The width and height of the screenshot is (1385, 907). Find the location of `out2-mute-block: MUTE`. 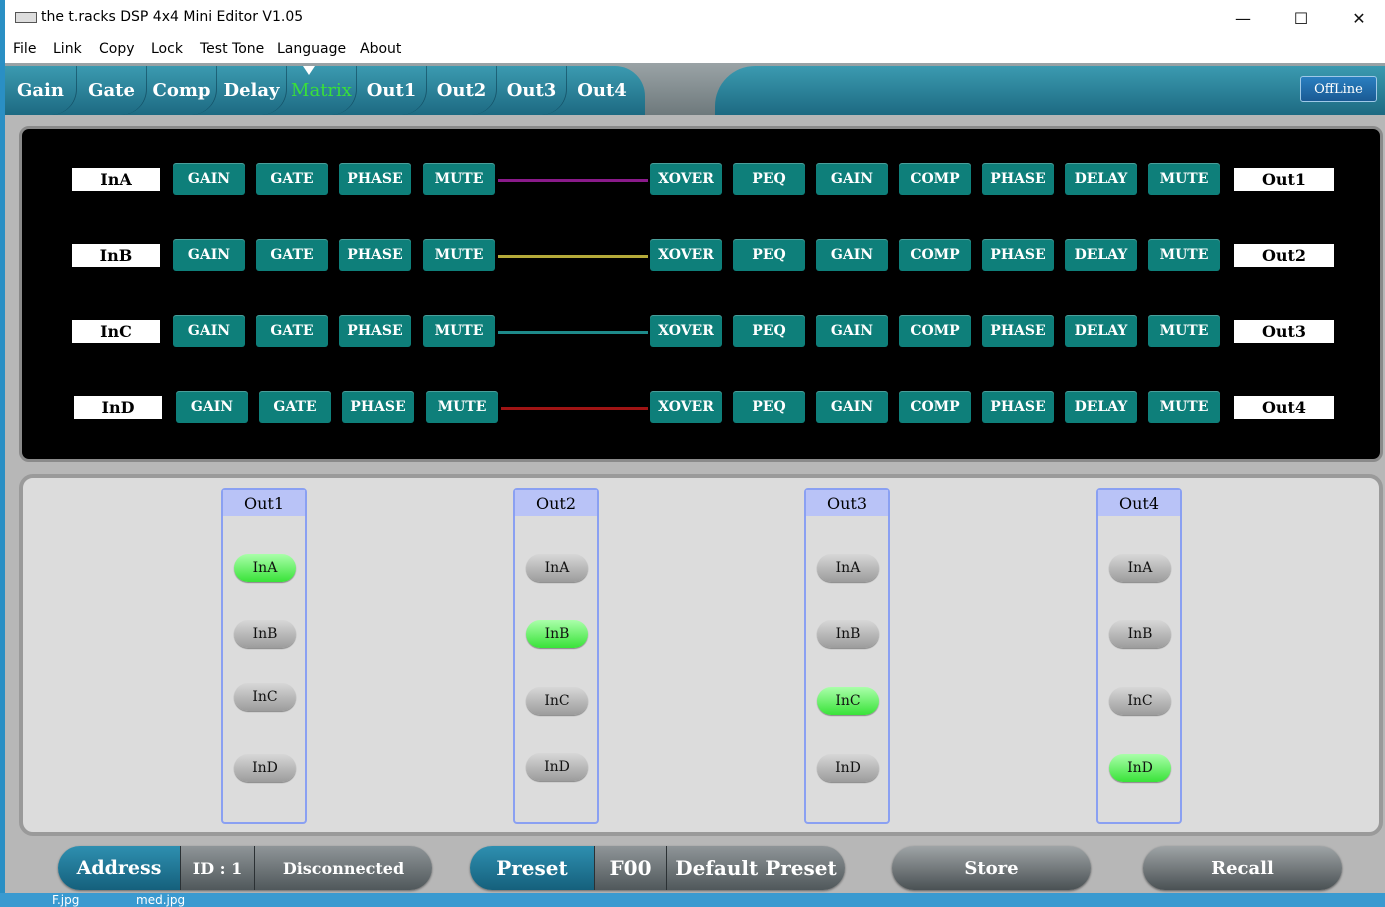

out2-mute-block: MUTE is located at coordinates (1184, 255).